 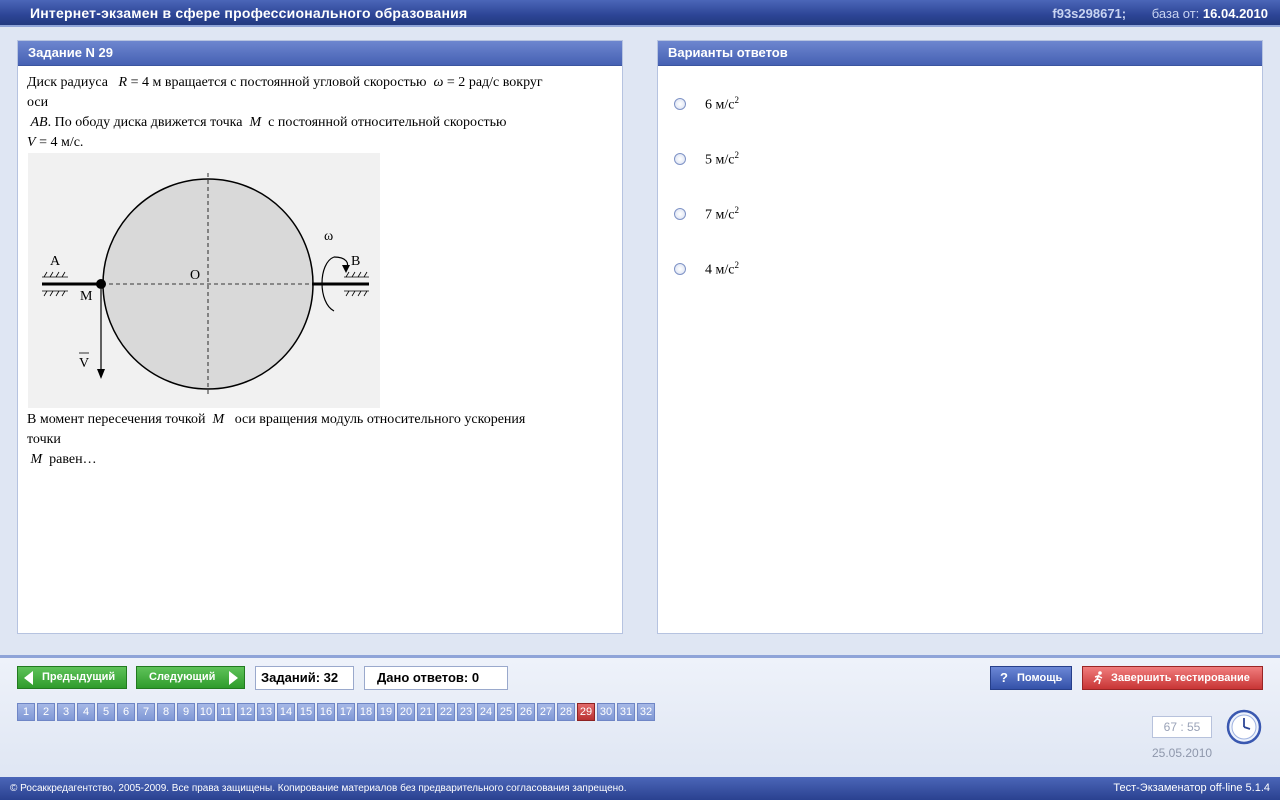 What do you see at coordinates (328, 236) in the screenshot?
I see `label-omega: ω` at bounding box center [328, 236].